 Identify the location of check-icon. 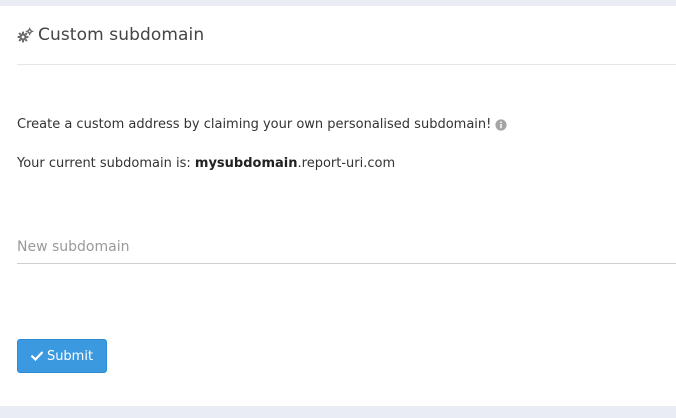
(37, 356).